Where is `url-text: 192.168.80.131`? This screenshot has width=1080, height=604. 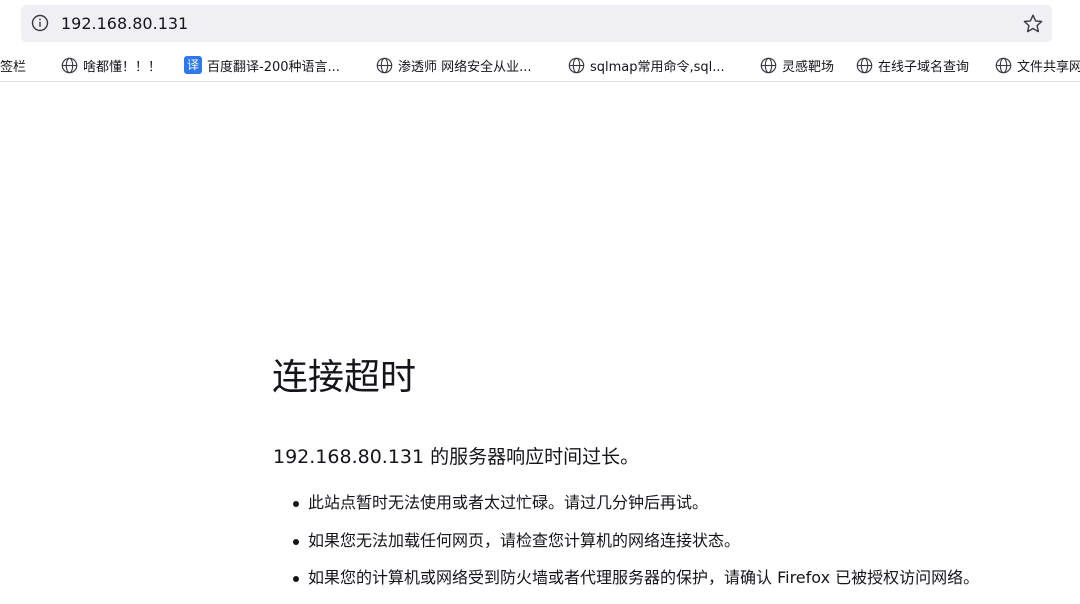 url-text: 192.168.80.131 is located at coordinates (124, 24).